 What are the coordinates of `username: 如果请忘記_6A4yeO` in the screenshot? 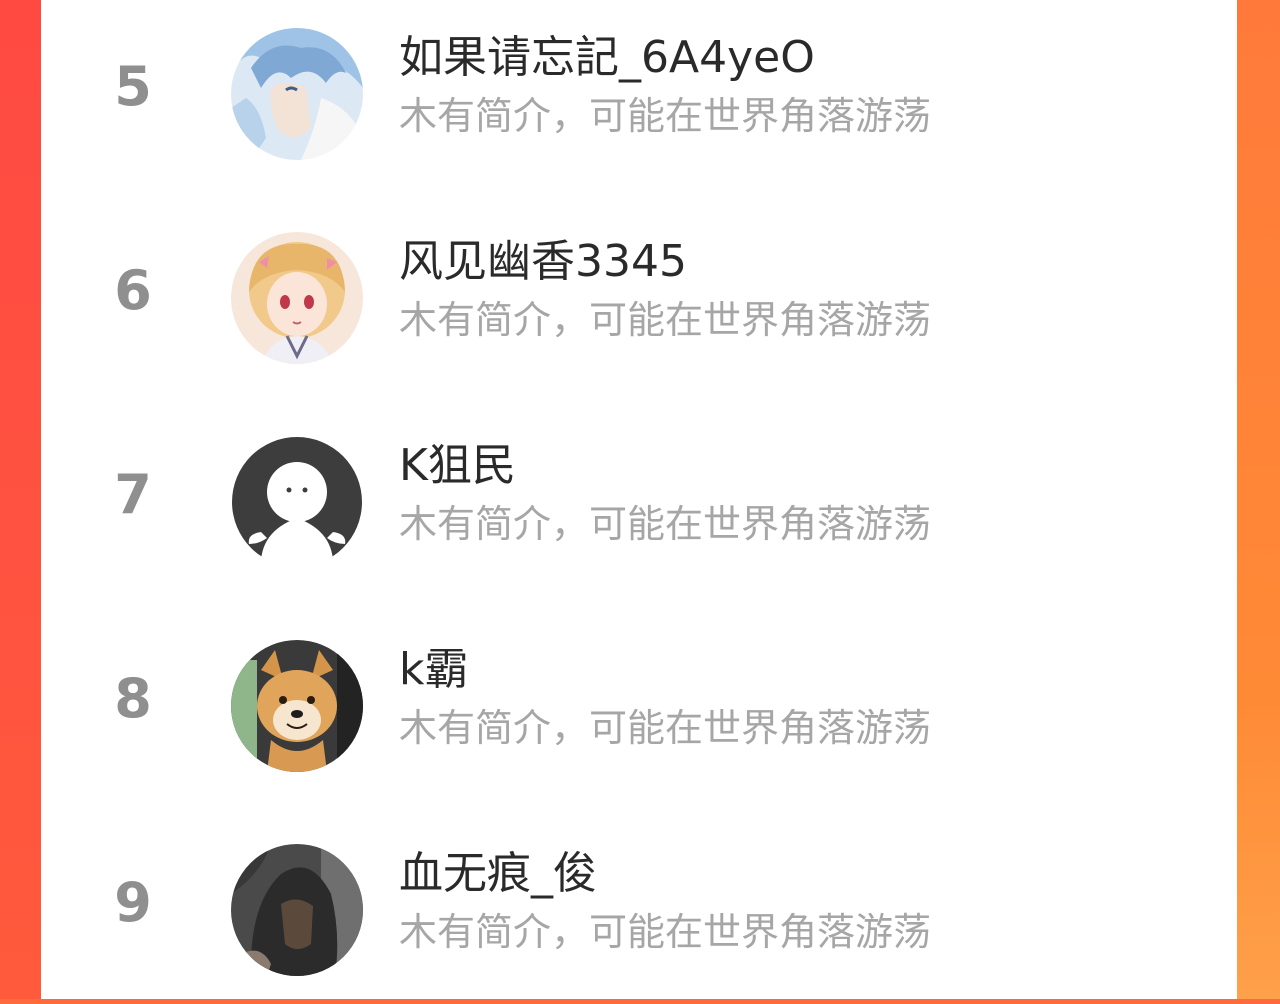 It's located at (607, 57).